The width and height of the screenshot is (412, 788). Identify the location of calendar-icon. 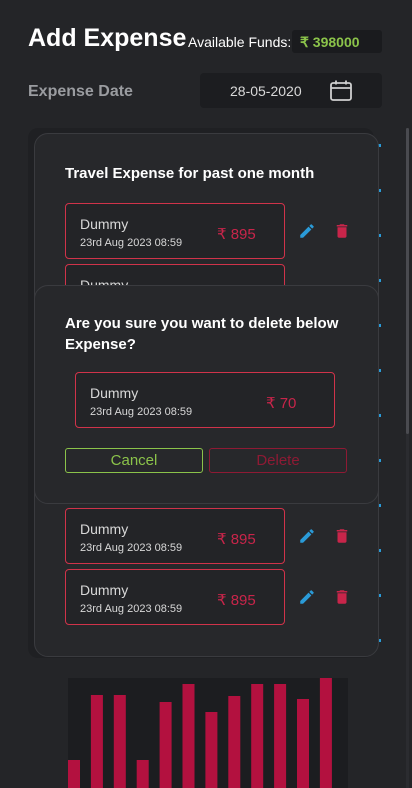
(341, 90).